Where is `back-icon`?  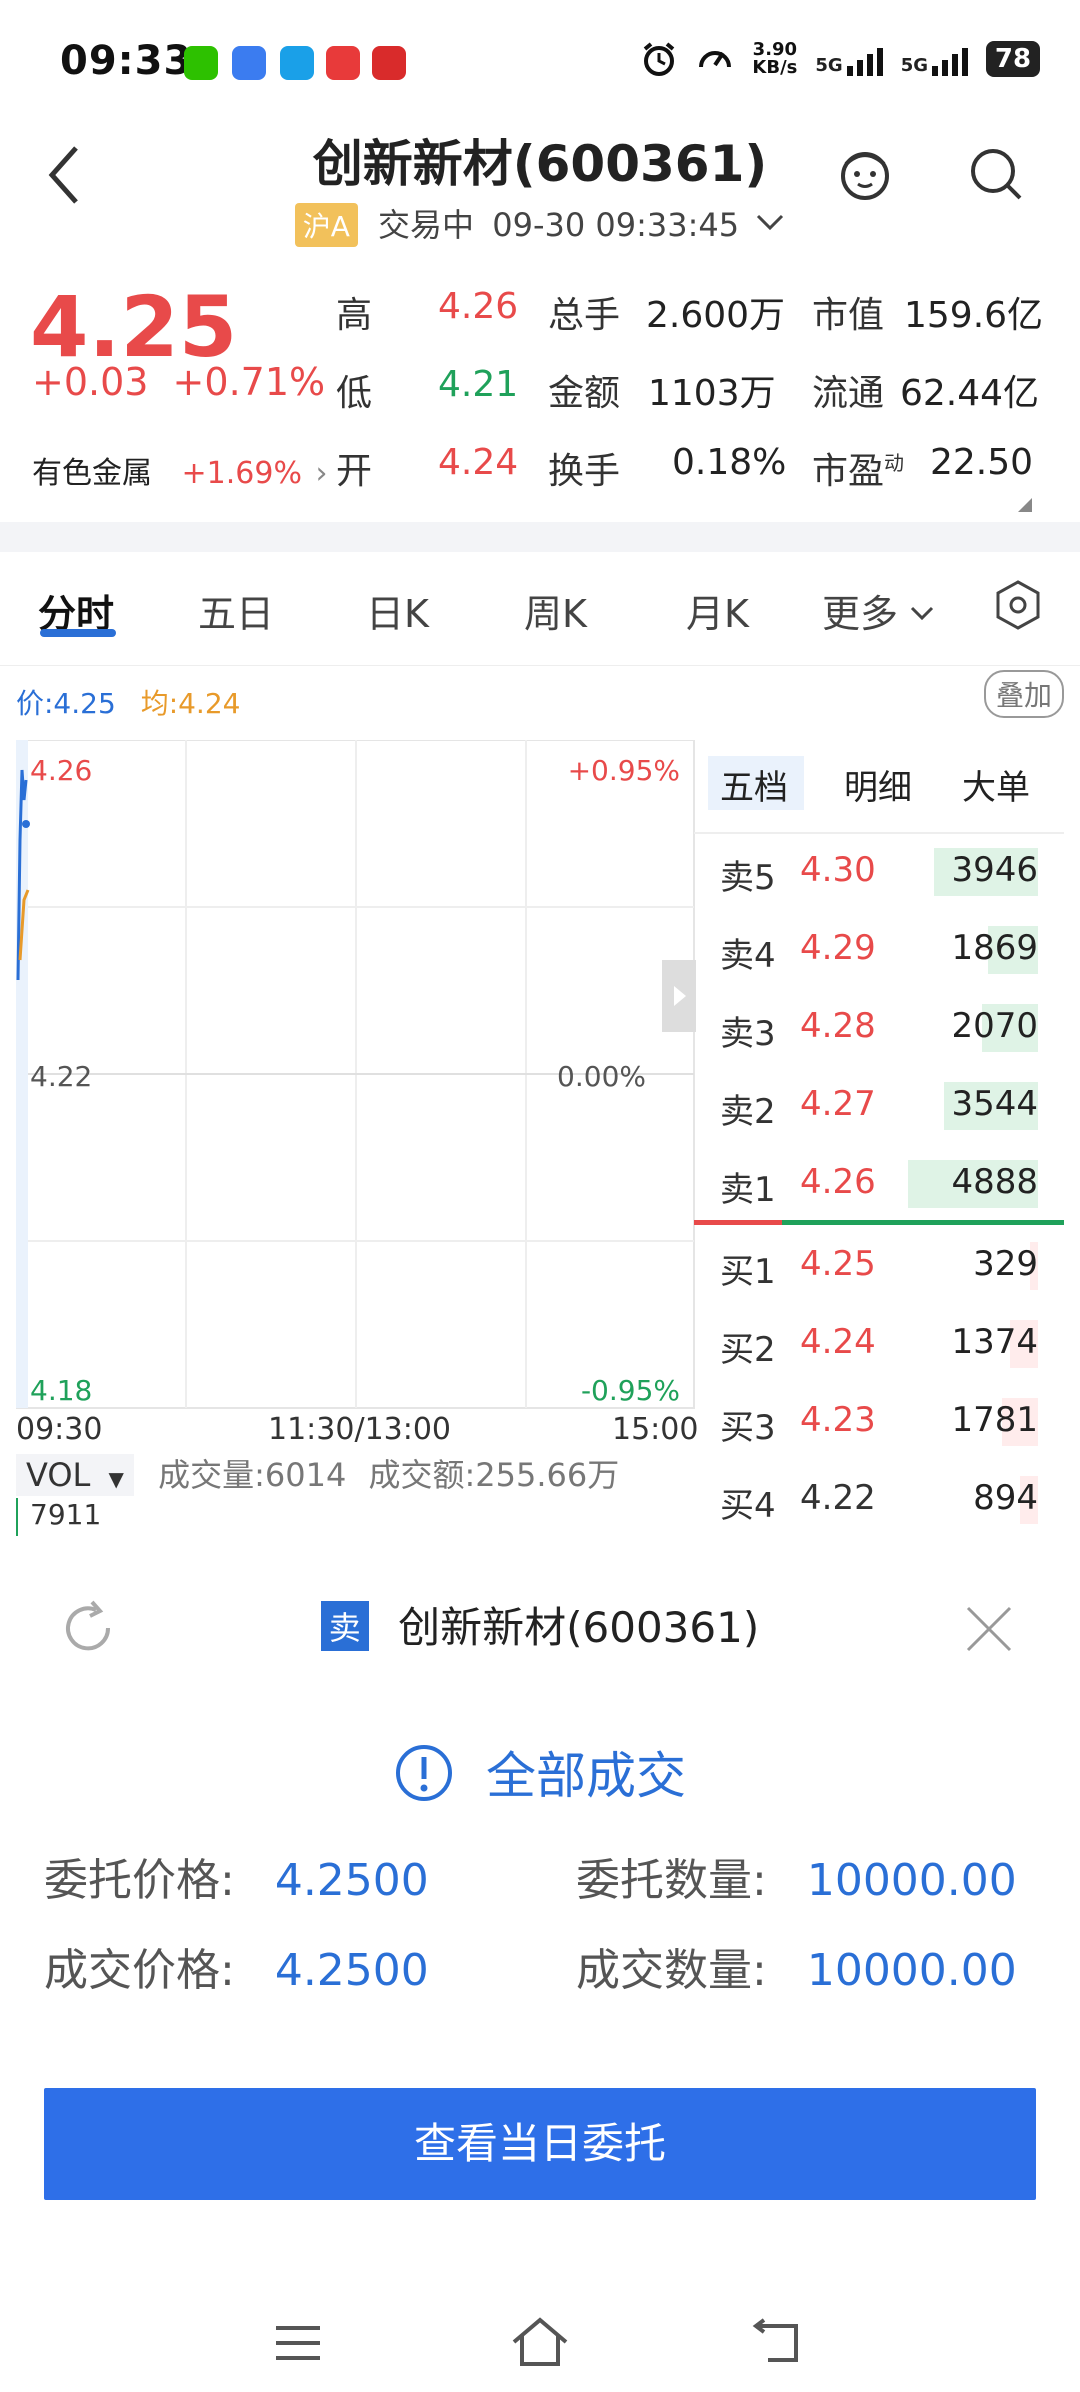 back-icon is located at coordinates (775, 2340).